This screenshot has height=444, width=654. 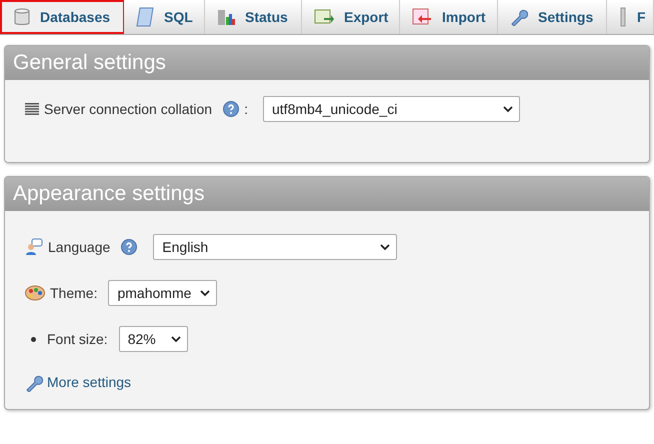 What do you see at coordinates (449, 17) in the screenshot?
I see `nav-tab: Import` at bounding box center [449, 17].